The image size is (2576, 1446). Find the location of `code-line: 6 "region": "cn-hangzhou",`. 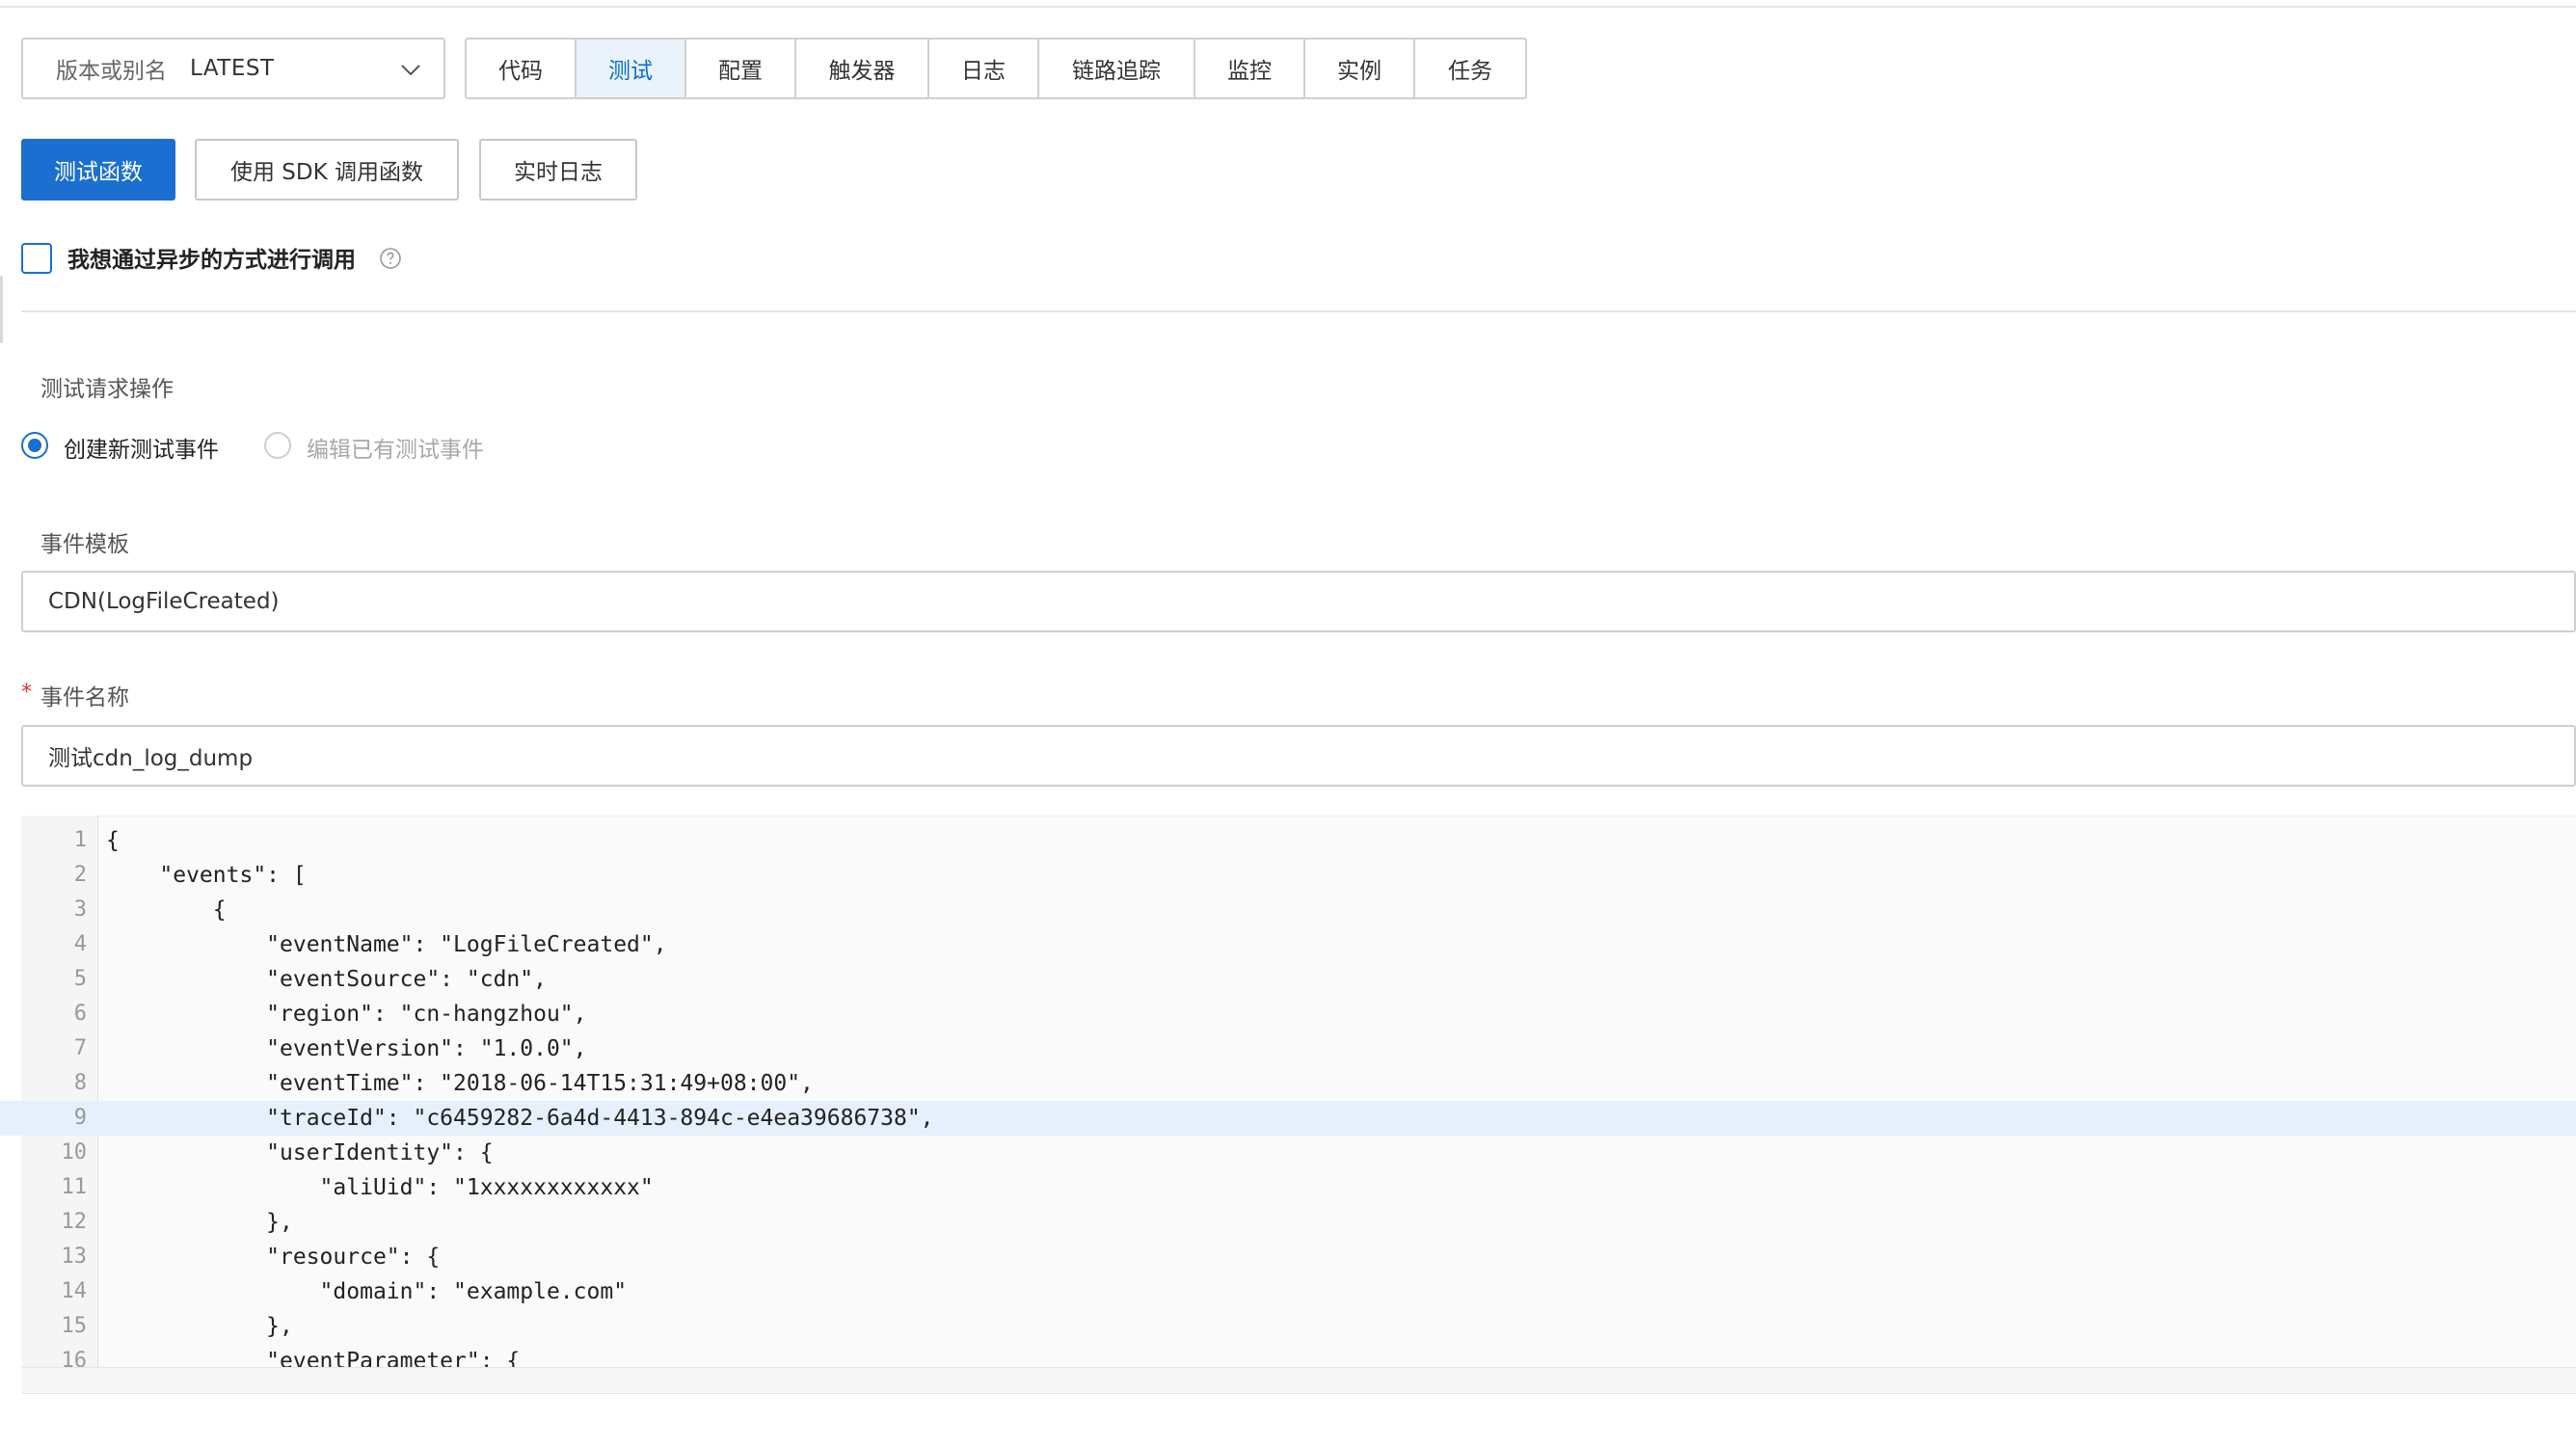

code-line: 6 "region": "cn-hangzhou", is located at coordinates (1288, 1014).